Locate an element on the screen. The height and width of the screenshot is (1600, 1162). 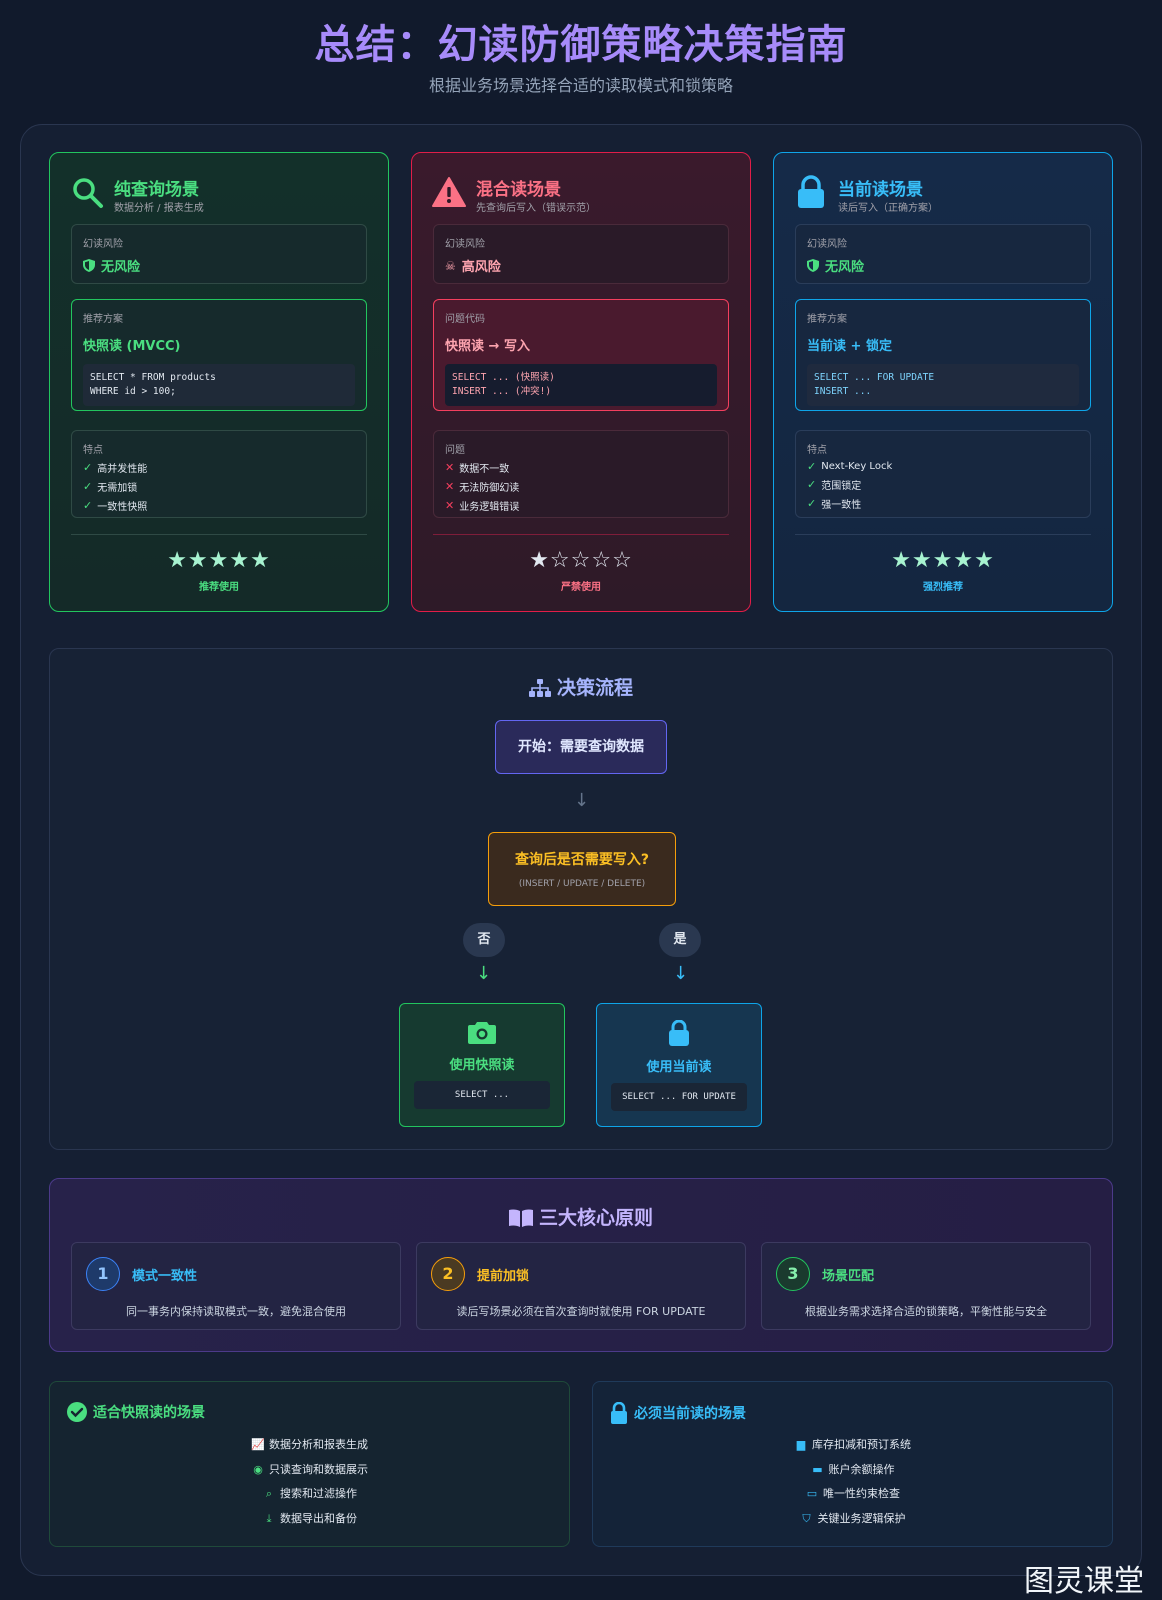
feature-label: 特点 is located at coordinates (817, 450).